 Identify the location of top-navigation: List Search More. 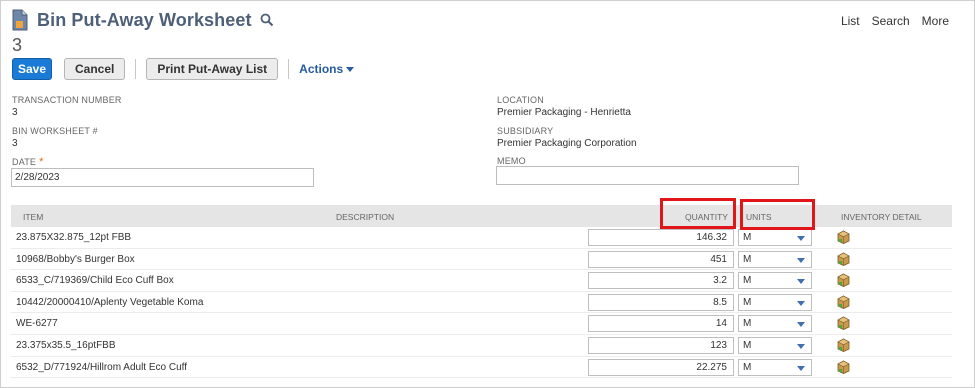
(895, 21).